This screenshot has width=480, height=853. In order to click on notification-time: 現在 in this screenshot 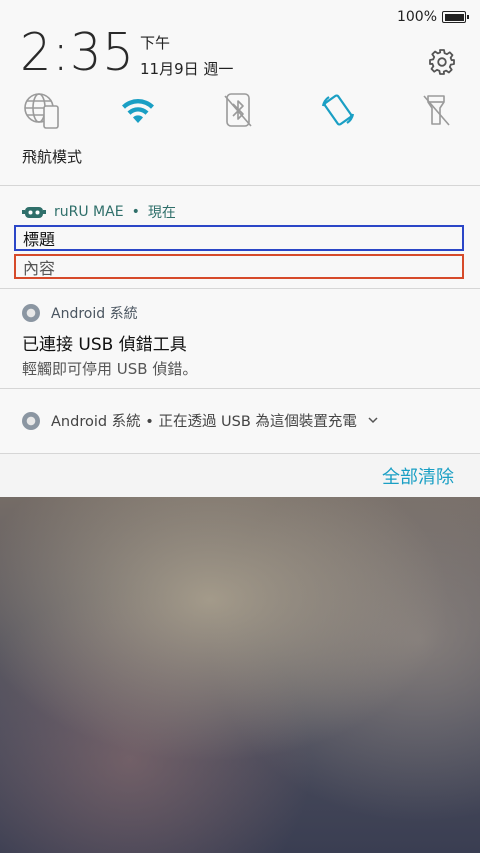, I will do `click(161, 213)`.